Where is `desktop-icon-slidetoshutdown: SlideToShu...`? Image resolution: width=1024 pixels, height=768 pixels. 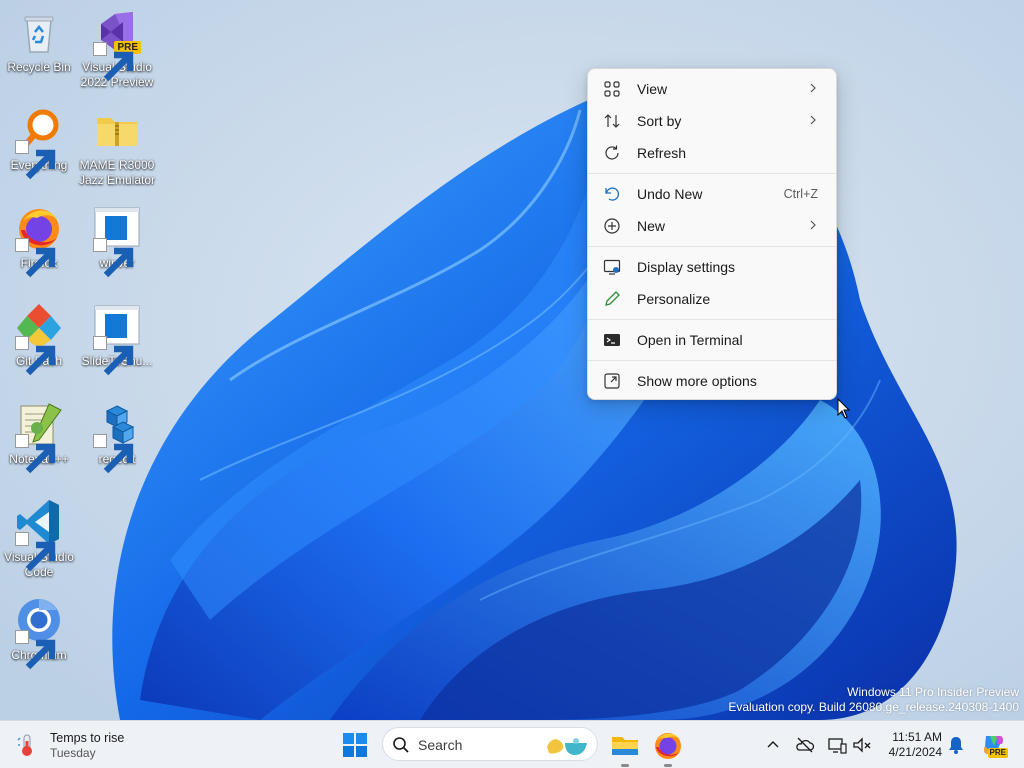 desktop-icon-slidetoshutdown: SlideToShu... is located at coordinates (117, 339).